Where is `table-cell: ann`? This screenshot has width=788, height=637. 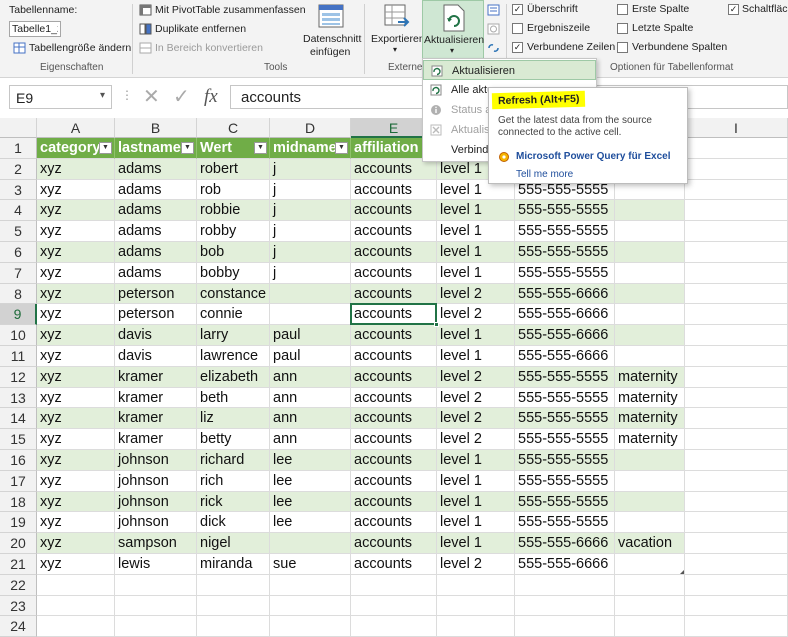 table-cell: ann is located at coordinates (310, 377).